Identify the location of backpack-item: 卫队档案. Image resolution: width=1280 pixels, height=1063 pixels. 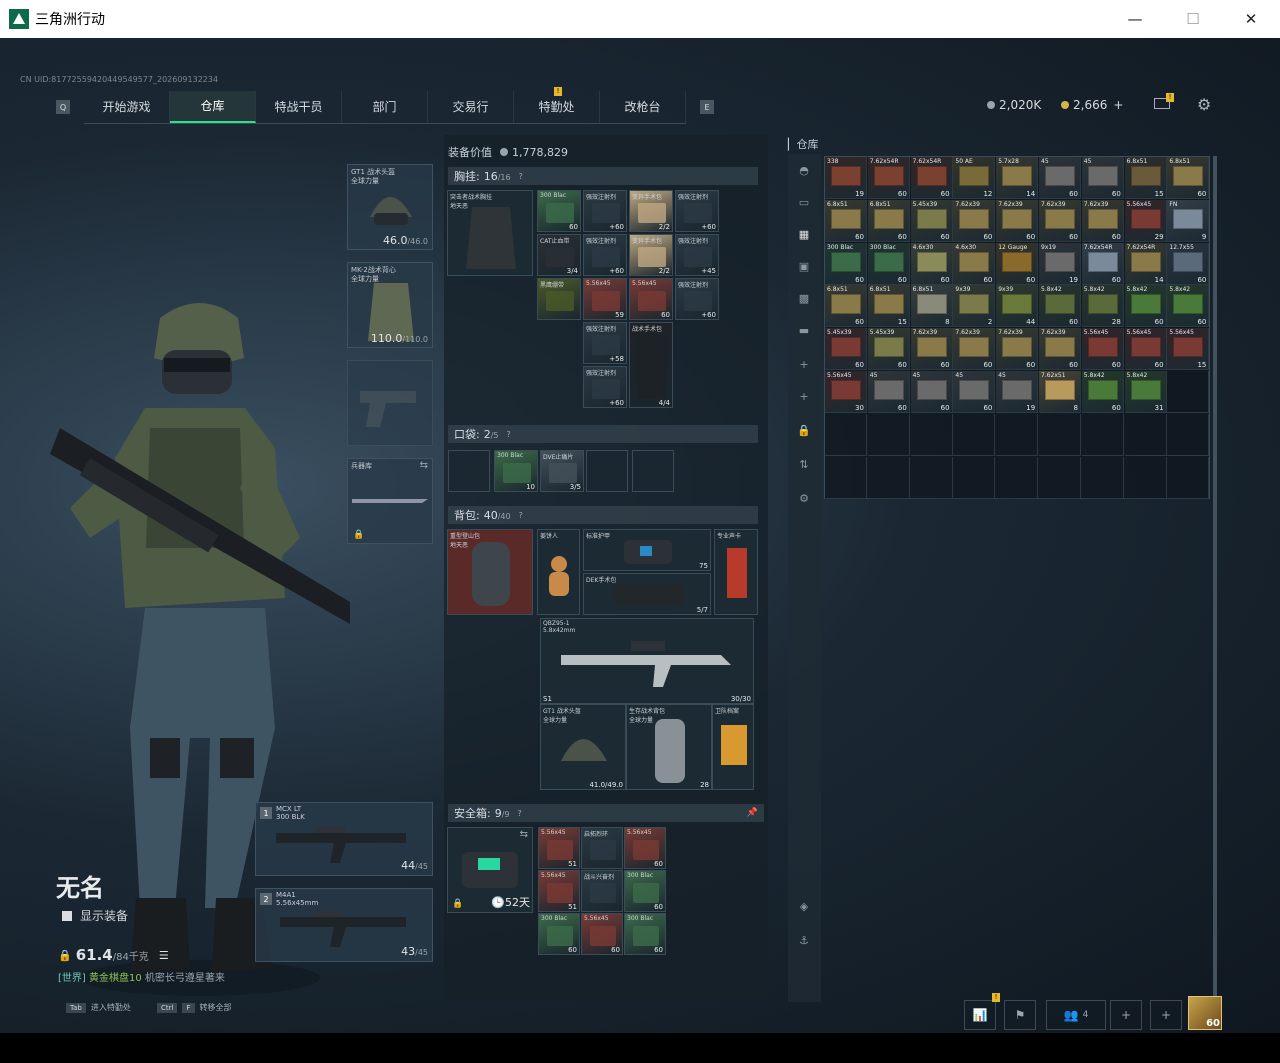
(733, 747).